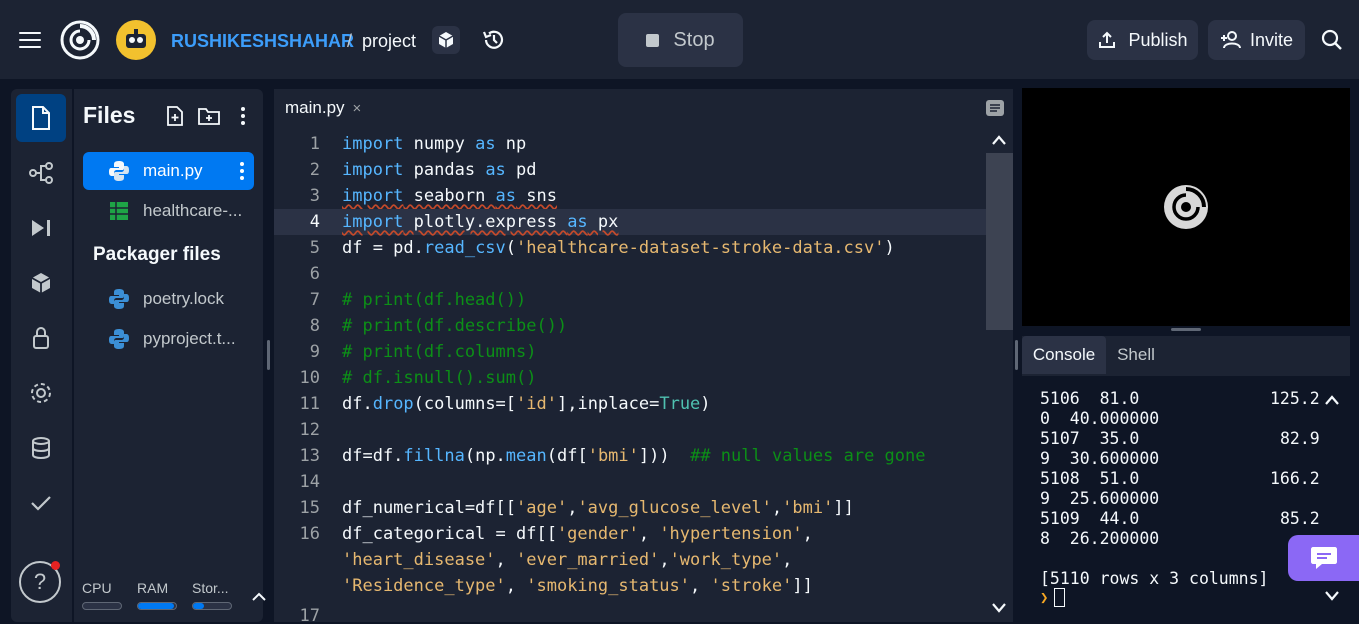 The width and height of the screenshot is (1359, 624). What do you see at coordinates (309, 614) in the screenshot?
I see `code-line: 17` at bounding box center [309, 614].